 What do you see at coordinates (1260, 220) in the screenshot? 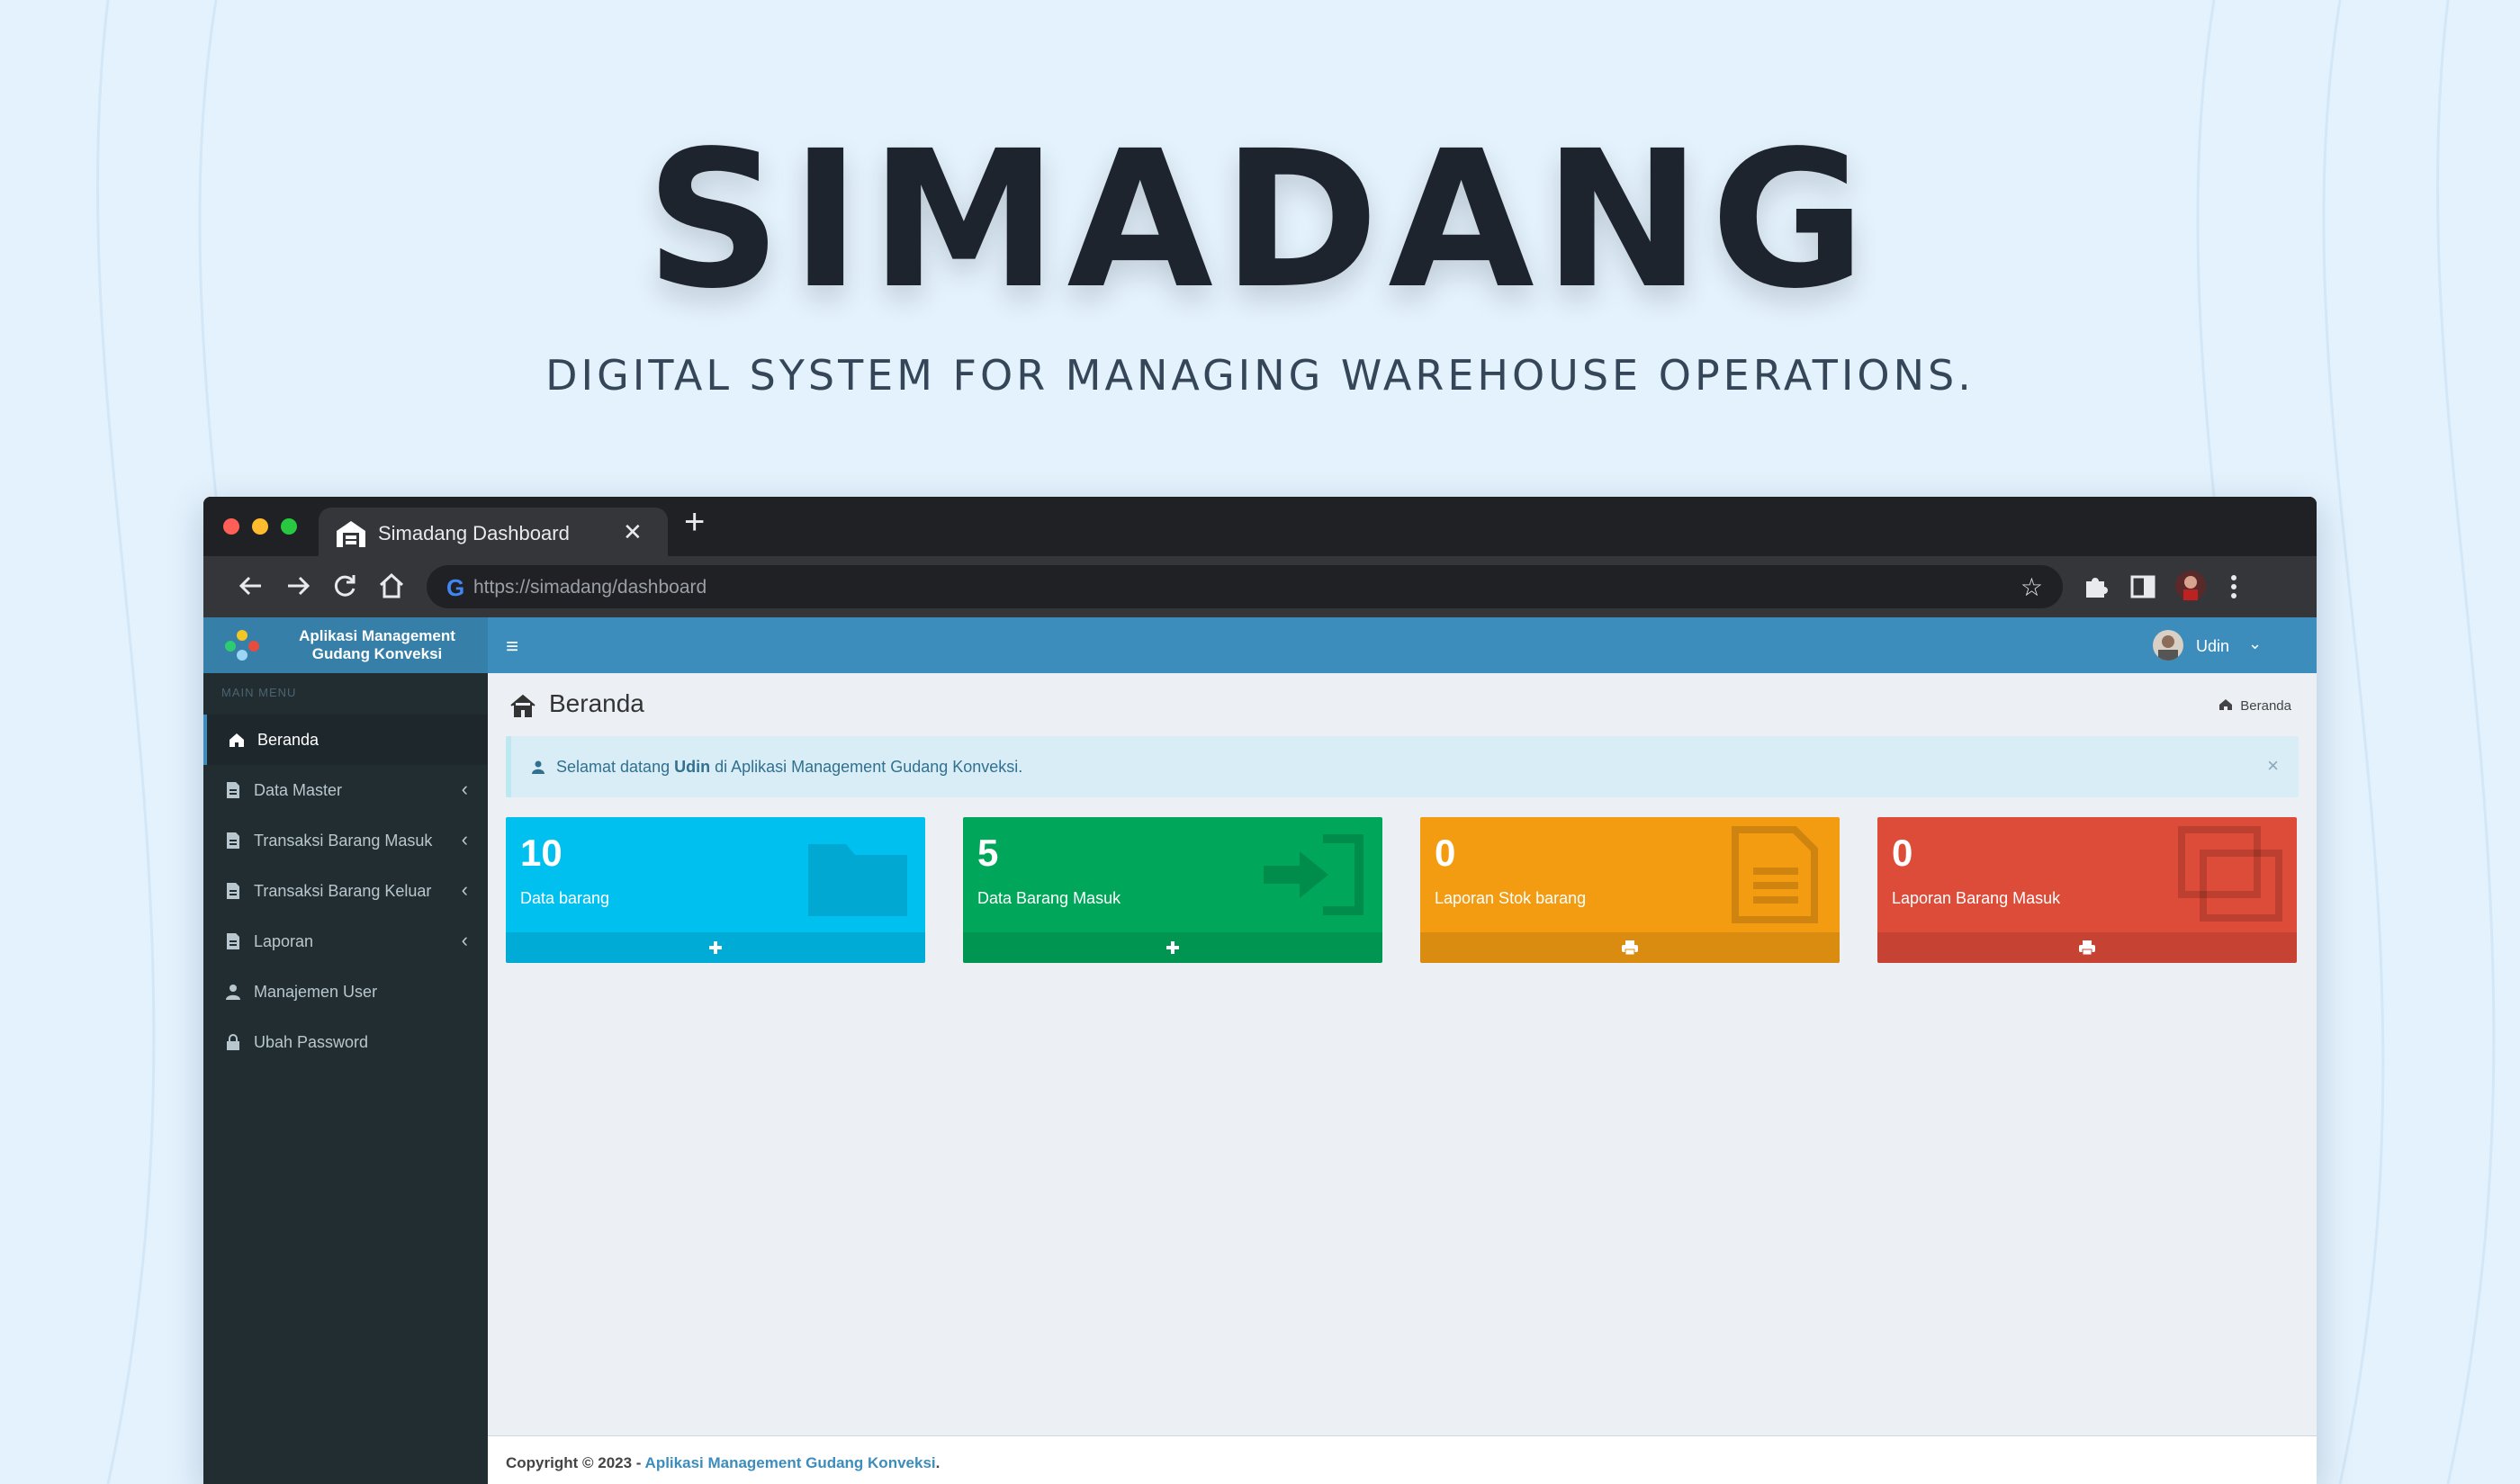
I see `hero-title: SIMADANG` at bounding box center [1260, 220].